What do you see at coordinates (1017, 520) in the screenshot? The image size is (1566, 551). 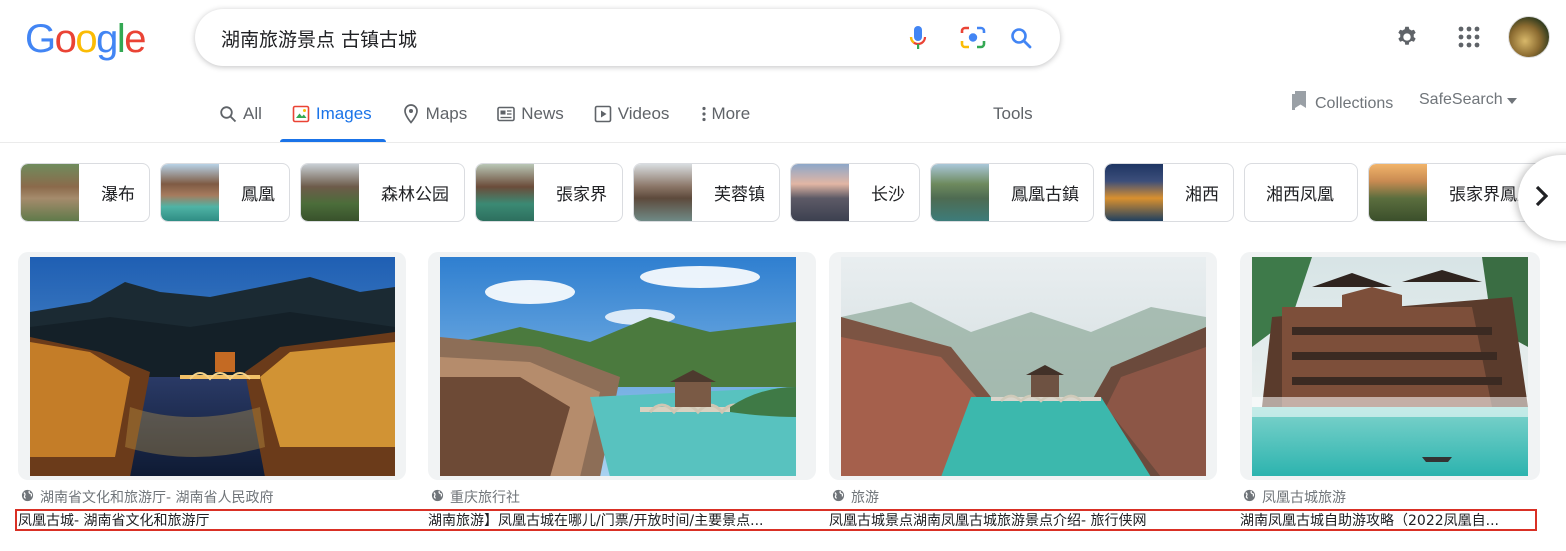 I see `result-title: 凤凰古城景点湖南凤凰古城旅游景点介绍- 旅行侠网` at bounding box center [1017, 520].